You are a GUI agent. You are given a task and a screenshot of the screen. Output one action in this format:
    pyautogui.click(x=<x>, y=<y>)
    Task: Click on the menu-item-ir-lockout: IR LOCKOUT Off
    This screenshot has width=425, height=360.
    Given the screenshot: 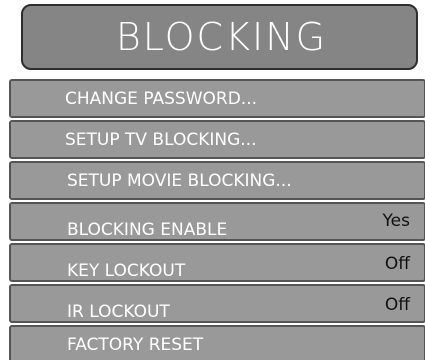 What is the action you would take?
    pyautogui.click(x=217, y=303)
    